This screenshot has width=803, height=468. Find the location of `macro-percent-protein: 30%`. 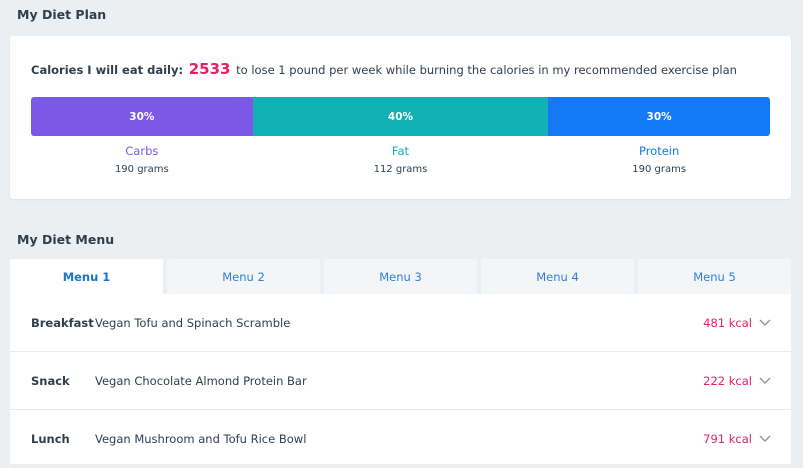

macro-percent-protein: 30% is located at coordinates (659, 116).